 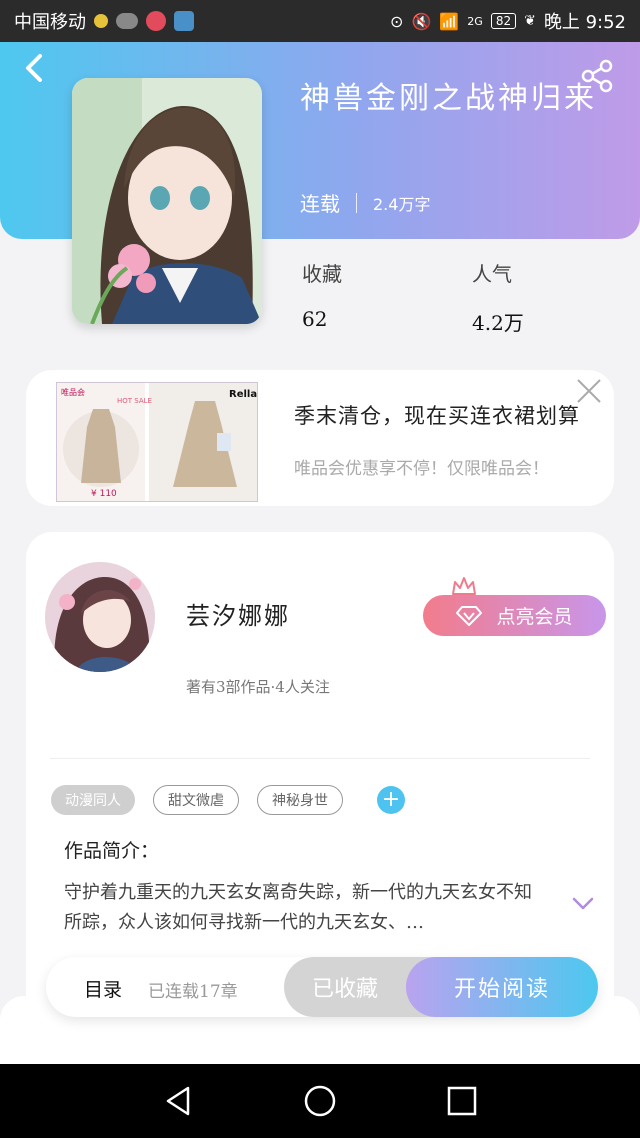 I want to click on nav-recents-button, so click(x=462, y=1101).